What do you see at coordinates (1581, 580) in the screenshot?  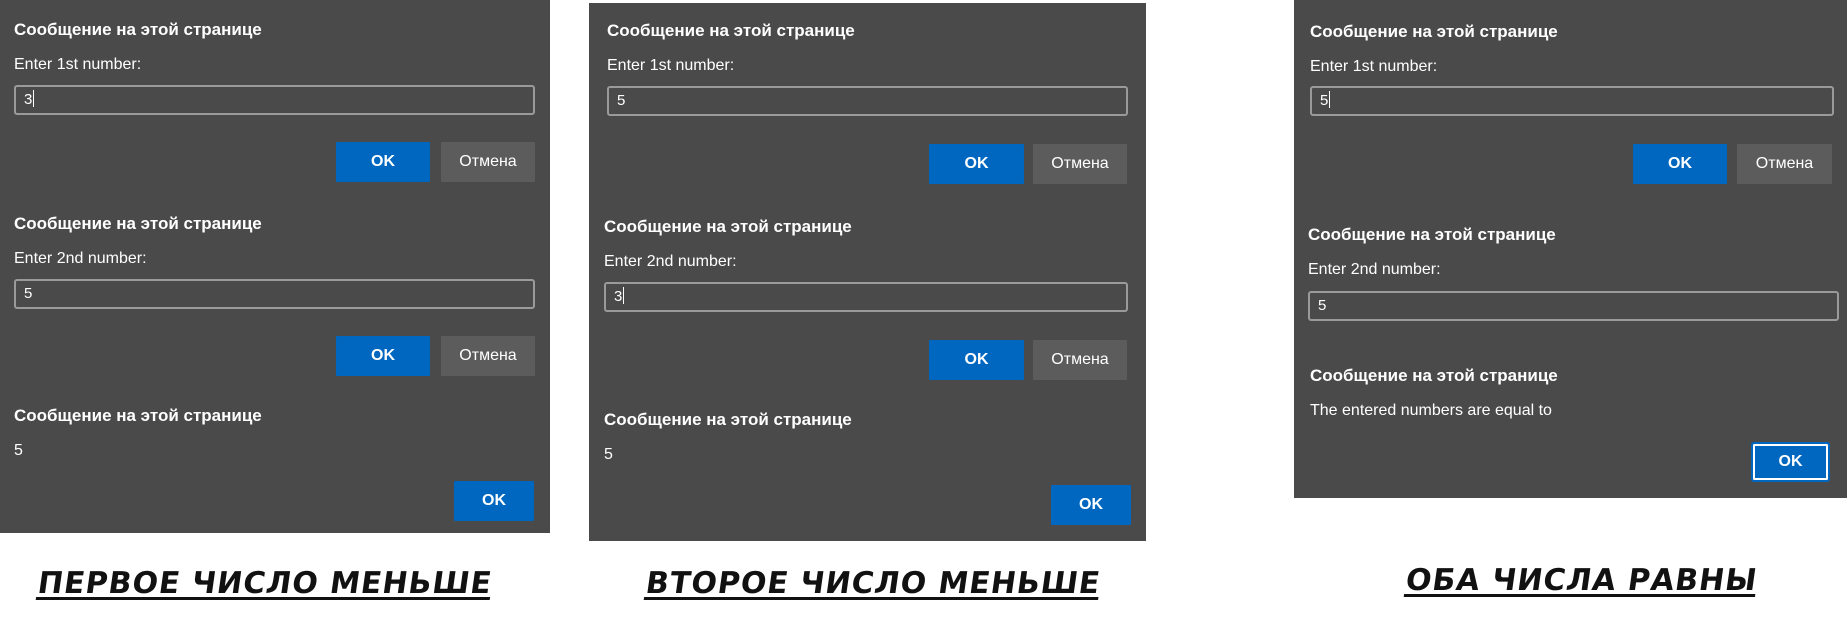 I see `caption-both-equal: ОБА ЧИСЛА РАВНЫ` at bounding box center [1581, 580].